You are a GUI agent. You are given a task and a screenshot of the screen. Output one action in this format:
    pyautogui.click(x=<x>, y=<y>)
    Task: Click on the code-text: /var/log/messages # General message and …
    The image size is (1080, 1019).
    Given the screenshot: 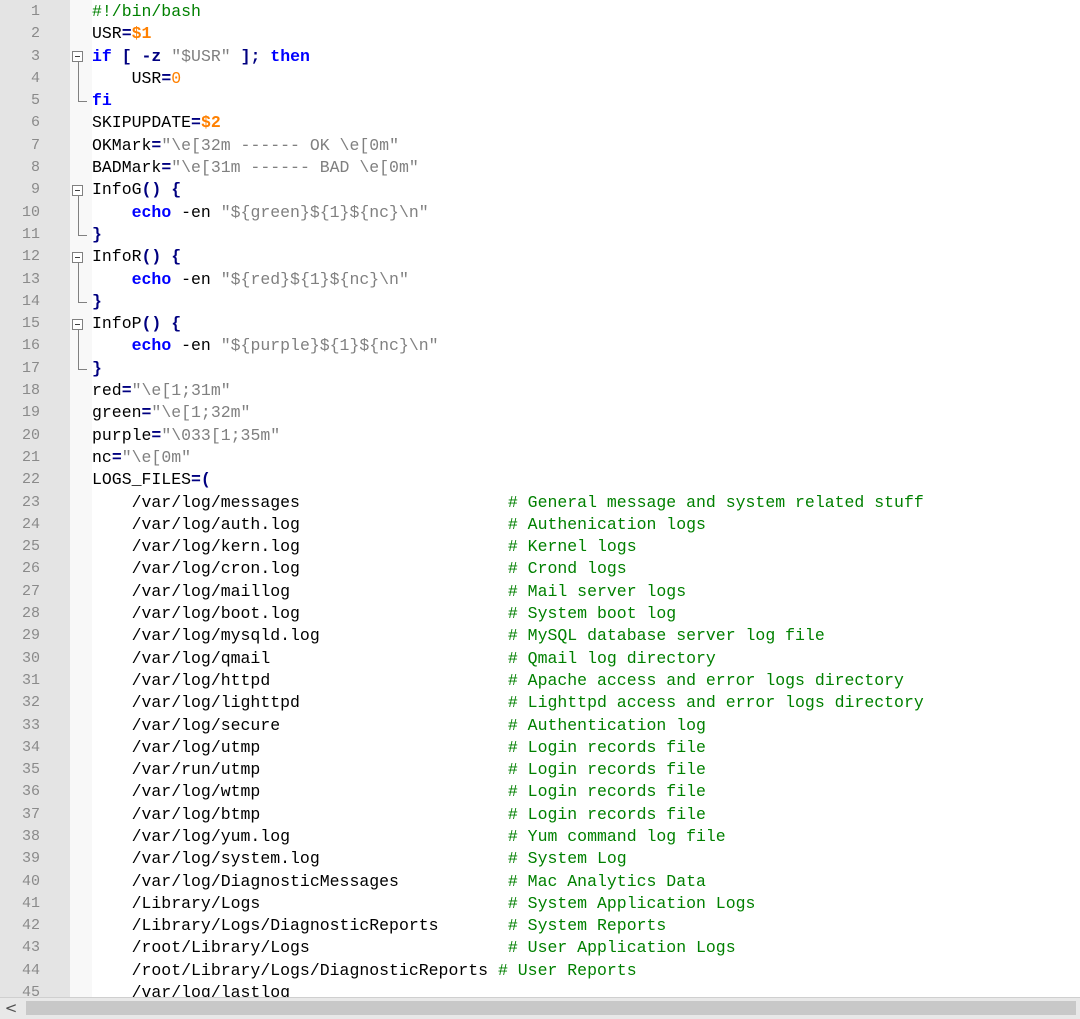 What is the action you would take?
    pyautogui.click(x=508, y=503)
    